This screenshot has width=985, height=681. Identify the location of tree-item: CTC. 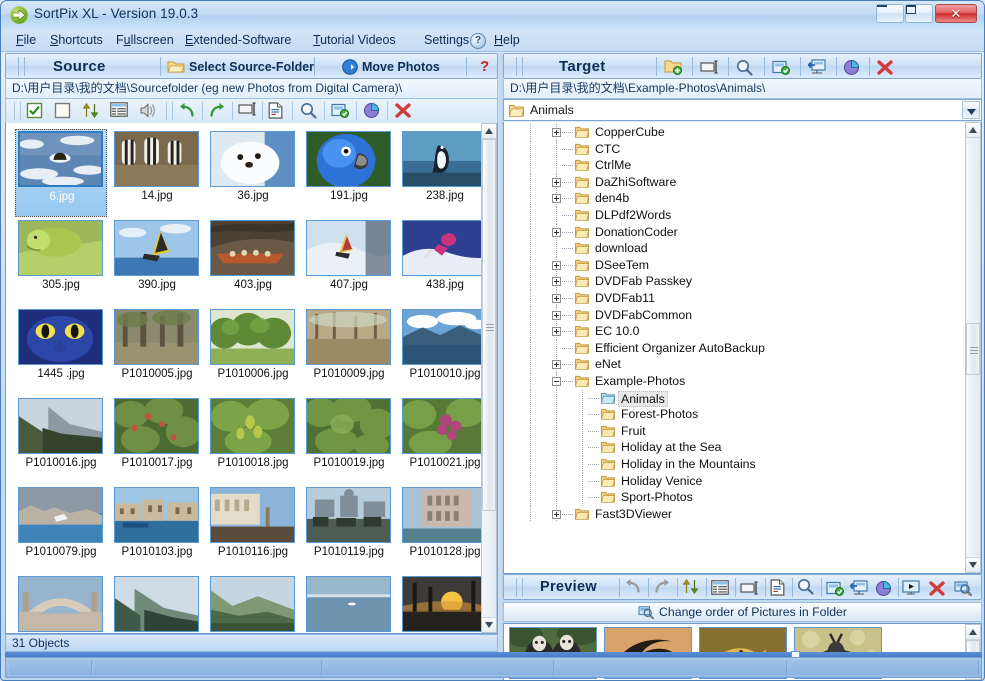
(742, 149).